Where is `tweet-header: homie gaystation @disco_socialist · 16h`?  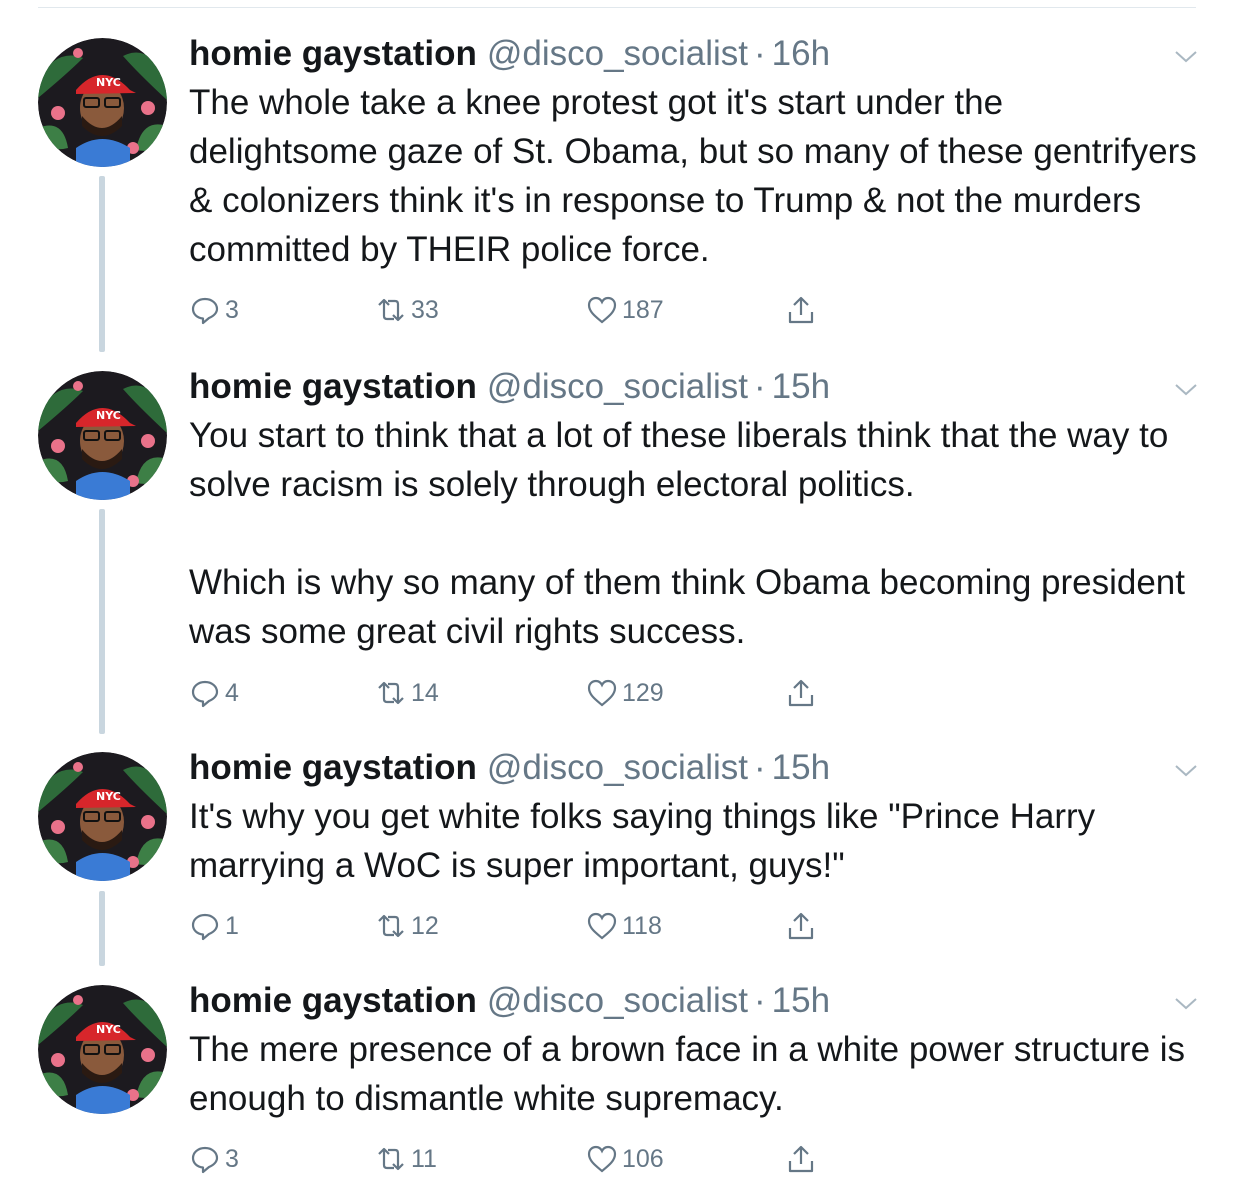
tweet-header: homie gaystation @disco_socialist · 16h is located at coordinates (694, 54).